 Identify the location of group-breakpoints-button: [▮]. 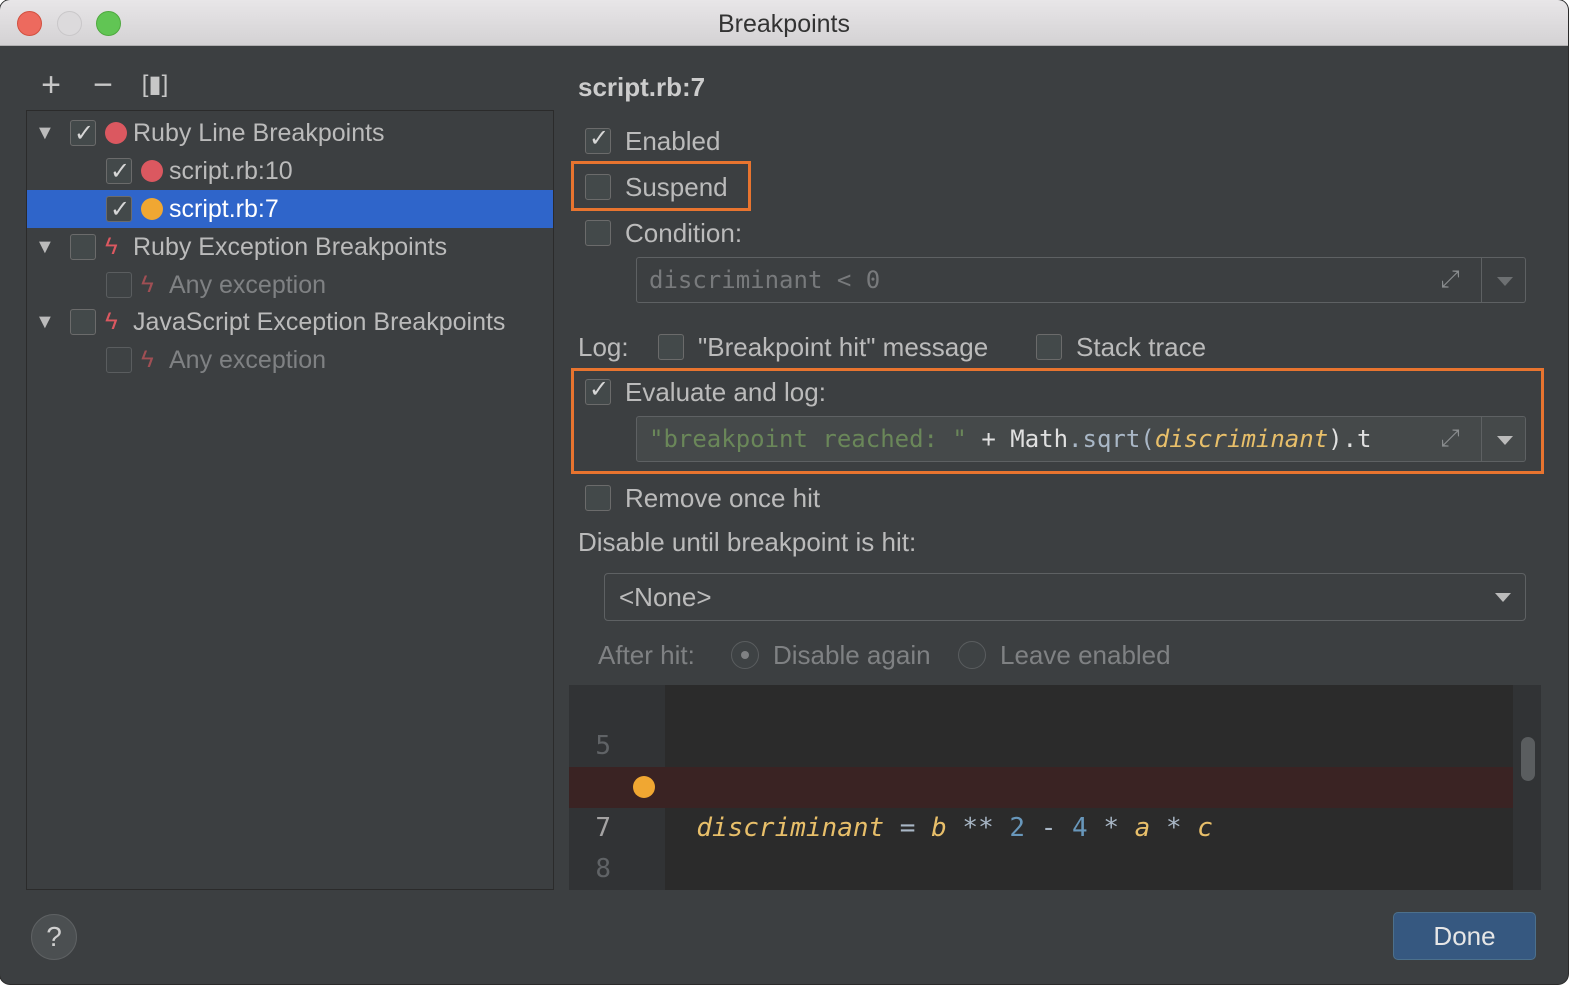
(155, 85).